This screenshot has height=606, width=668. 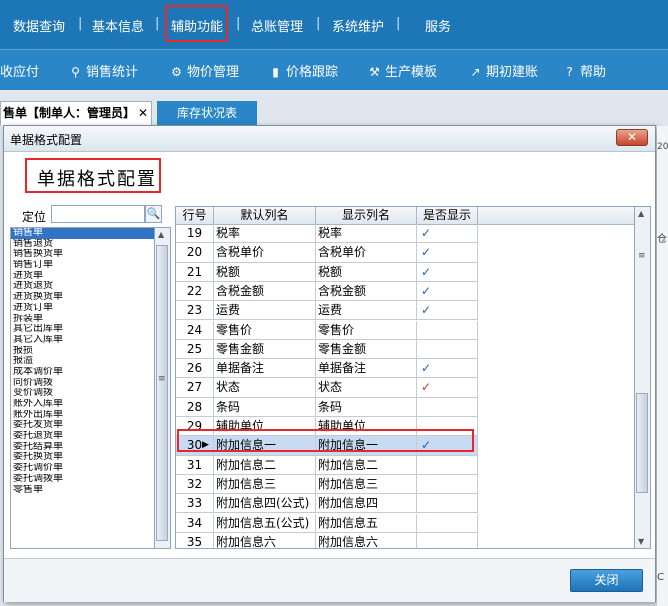 I want to click on default-name-cell: 含税单价, so click(x=265, y=253).